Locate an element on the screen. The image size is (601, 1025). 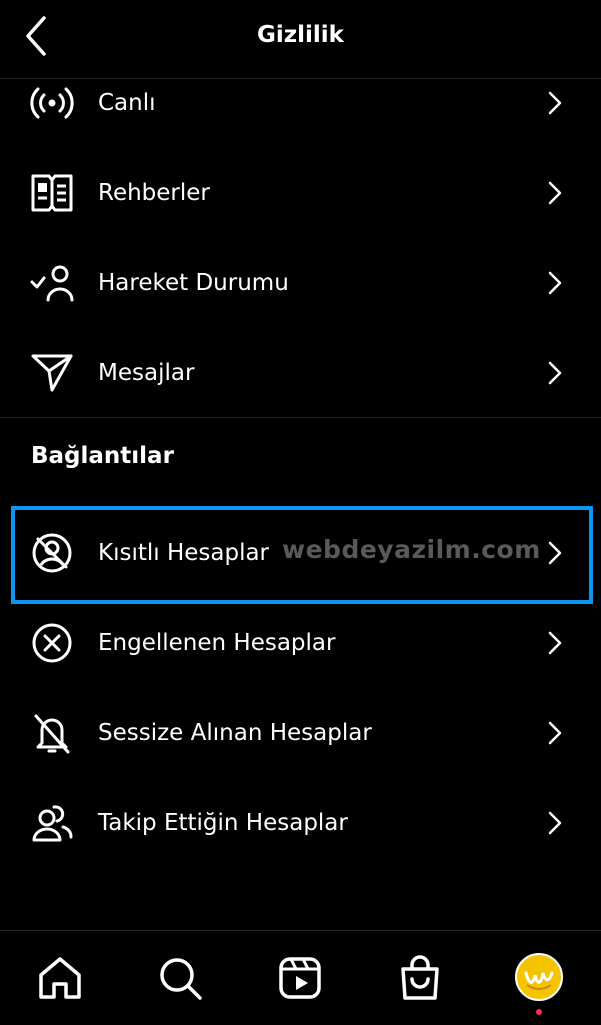
menu-item-label: Canlı is located at coordinates (127, 103).